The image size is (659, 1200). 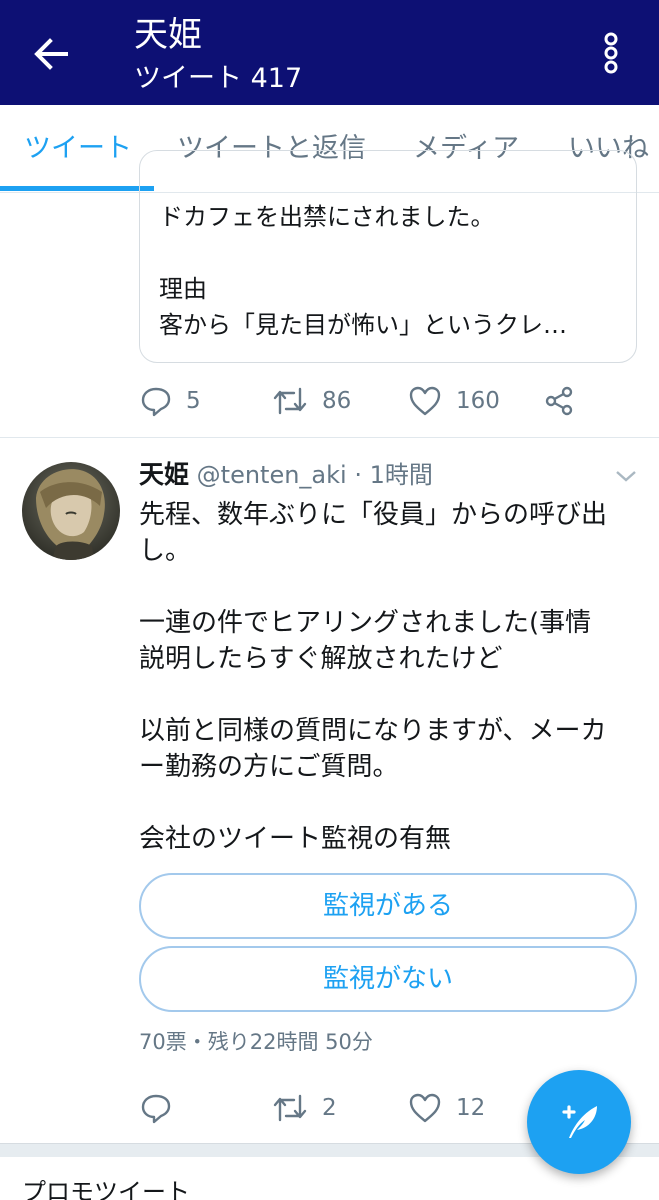 I want to click on tweet-text-line: ー勤務の方にご質問。, so click(x=269, y=767).